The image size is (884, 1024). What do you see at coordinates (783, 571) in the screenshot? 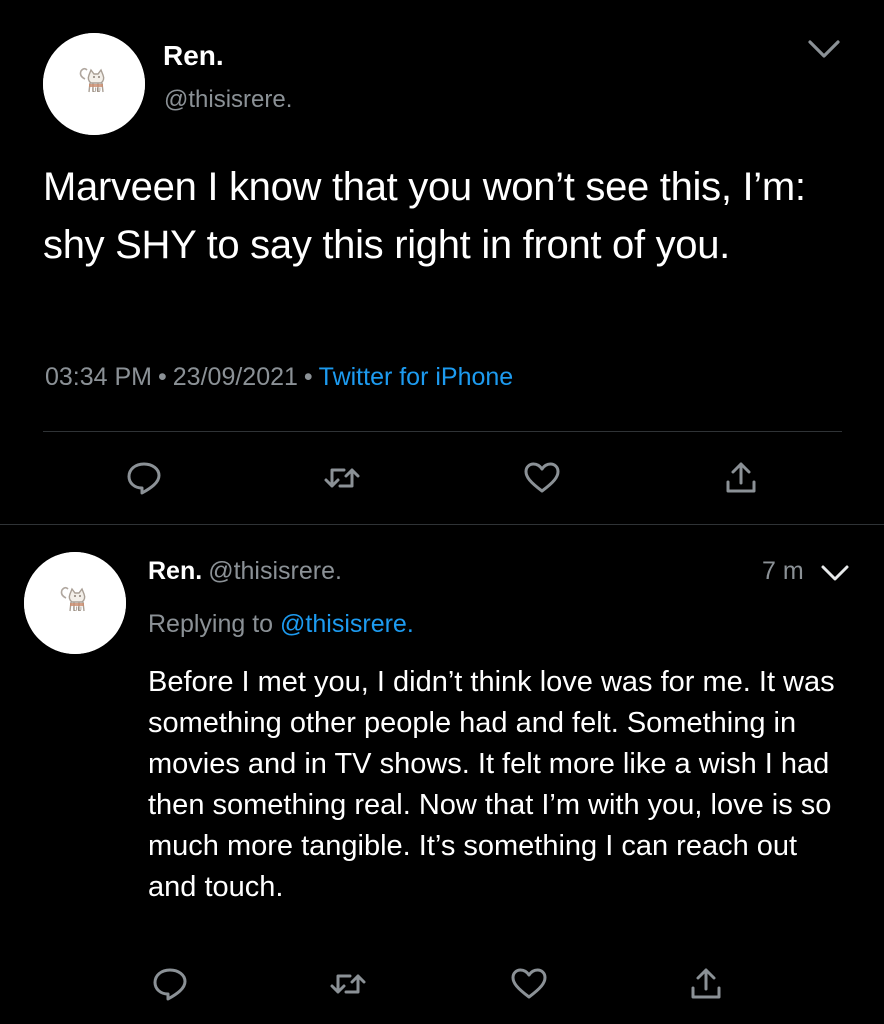
I see `tweet-time: 7 m` at bounding box center [783, 571].